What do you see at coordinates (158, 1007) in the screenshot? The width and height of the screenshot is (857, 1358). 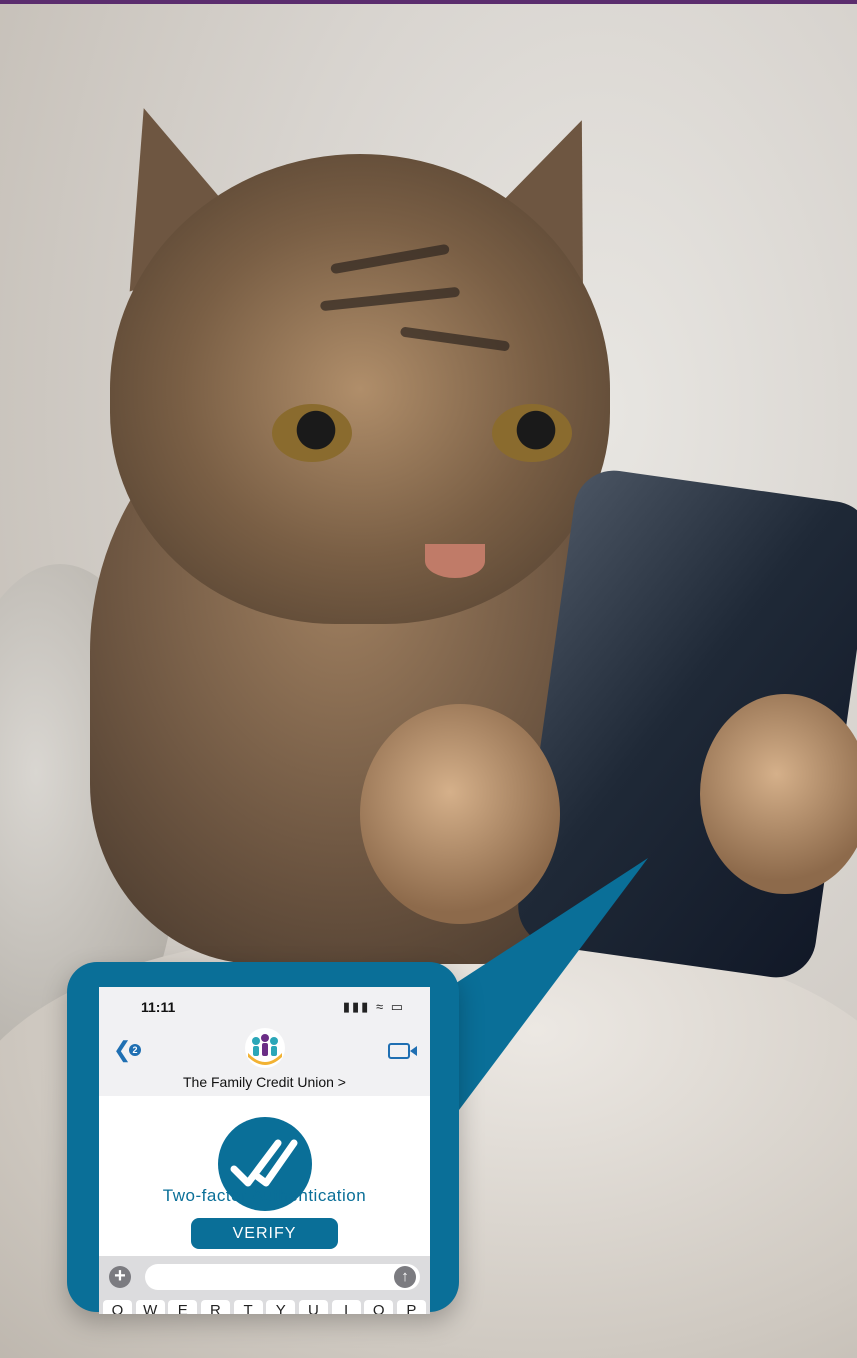 I see `status-time: 11:11` at bounding box center [158, 1007].